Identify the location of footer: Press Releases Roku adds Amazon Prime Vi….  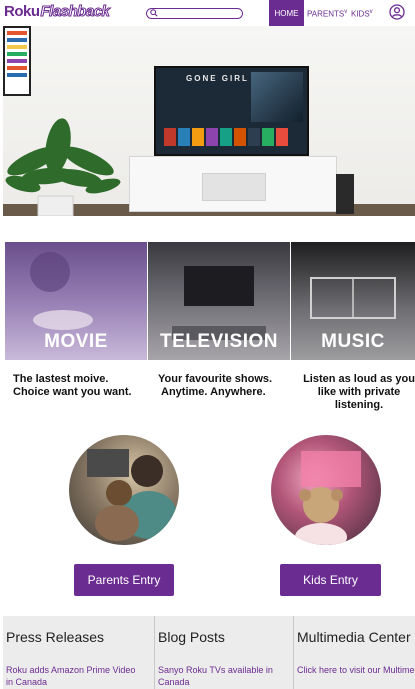
(209, 652).